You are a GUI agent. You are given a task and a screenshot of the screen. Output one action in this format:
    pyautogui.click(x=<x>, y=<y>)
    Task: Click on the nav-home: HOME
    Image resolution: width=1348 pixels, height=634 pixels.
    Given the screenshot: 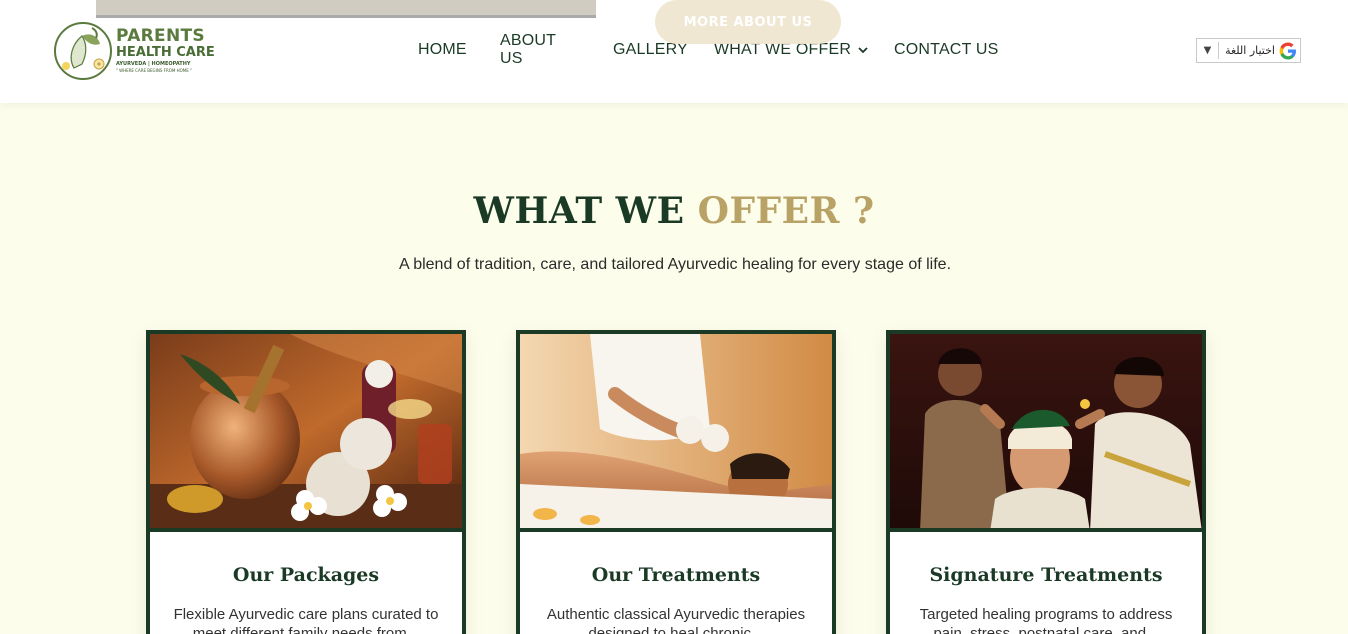 What is the action you would take?
    pyautogui.click(x=442, y=50)
    